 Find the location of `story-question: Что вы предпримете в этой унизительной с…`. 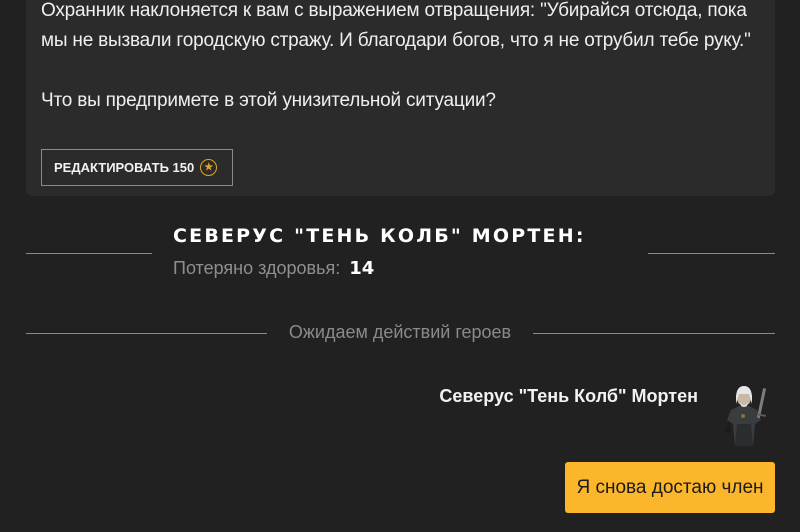

story-question: Что вы предпримете в этой унизительной с… is located at coordinates (268, 100).